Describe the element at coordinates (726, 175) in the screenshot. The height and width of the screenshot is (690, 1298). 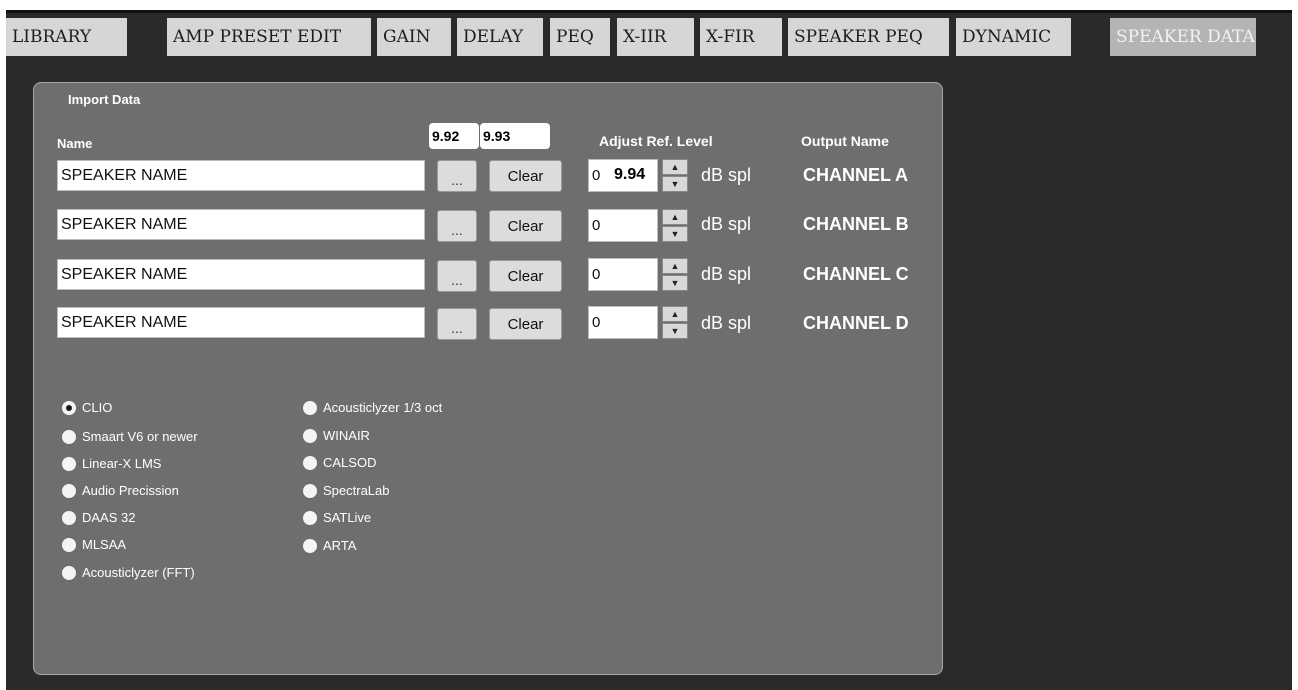
I see `unit-label-a: dB spl` at that location.